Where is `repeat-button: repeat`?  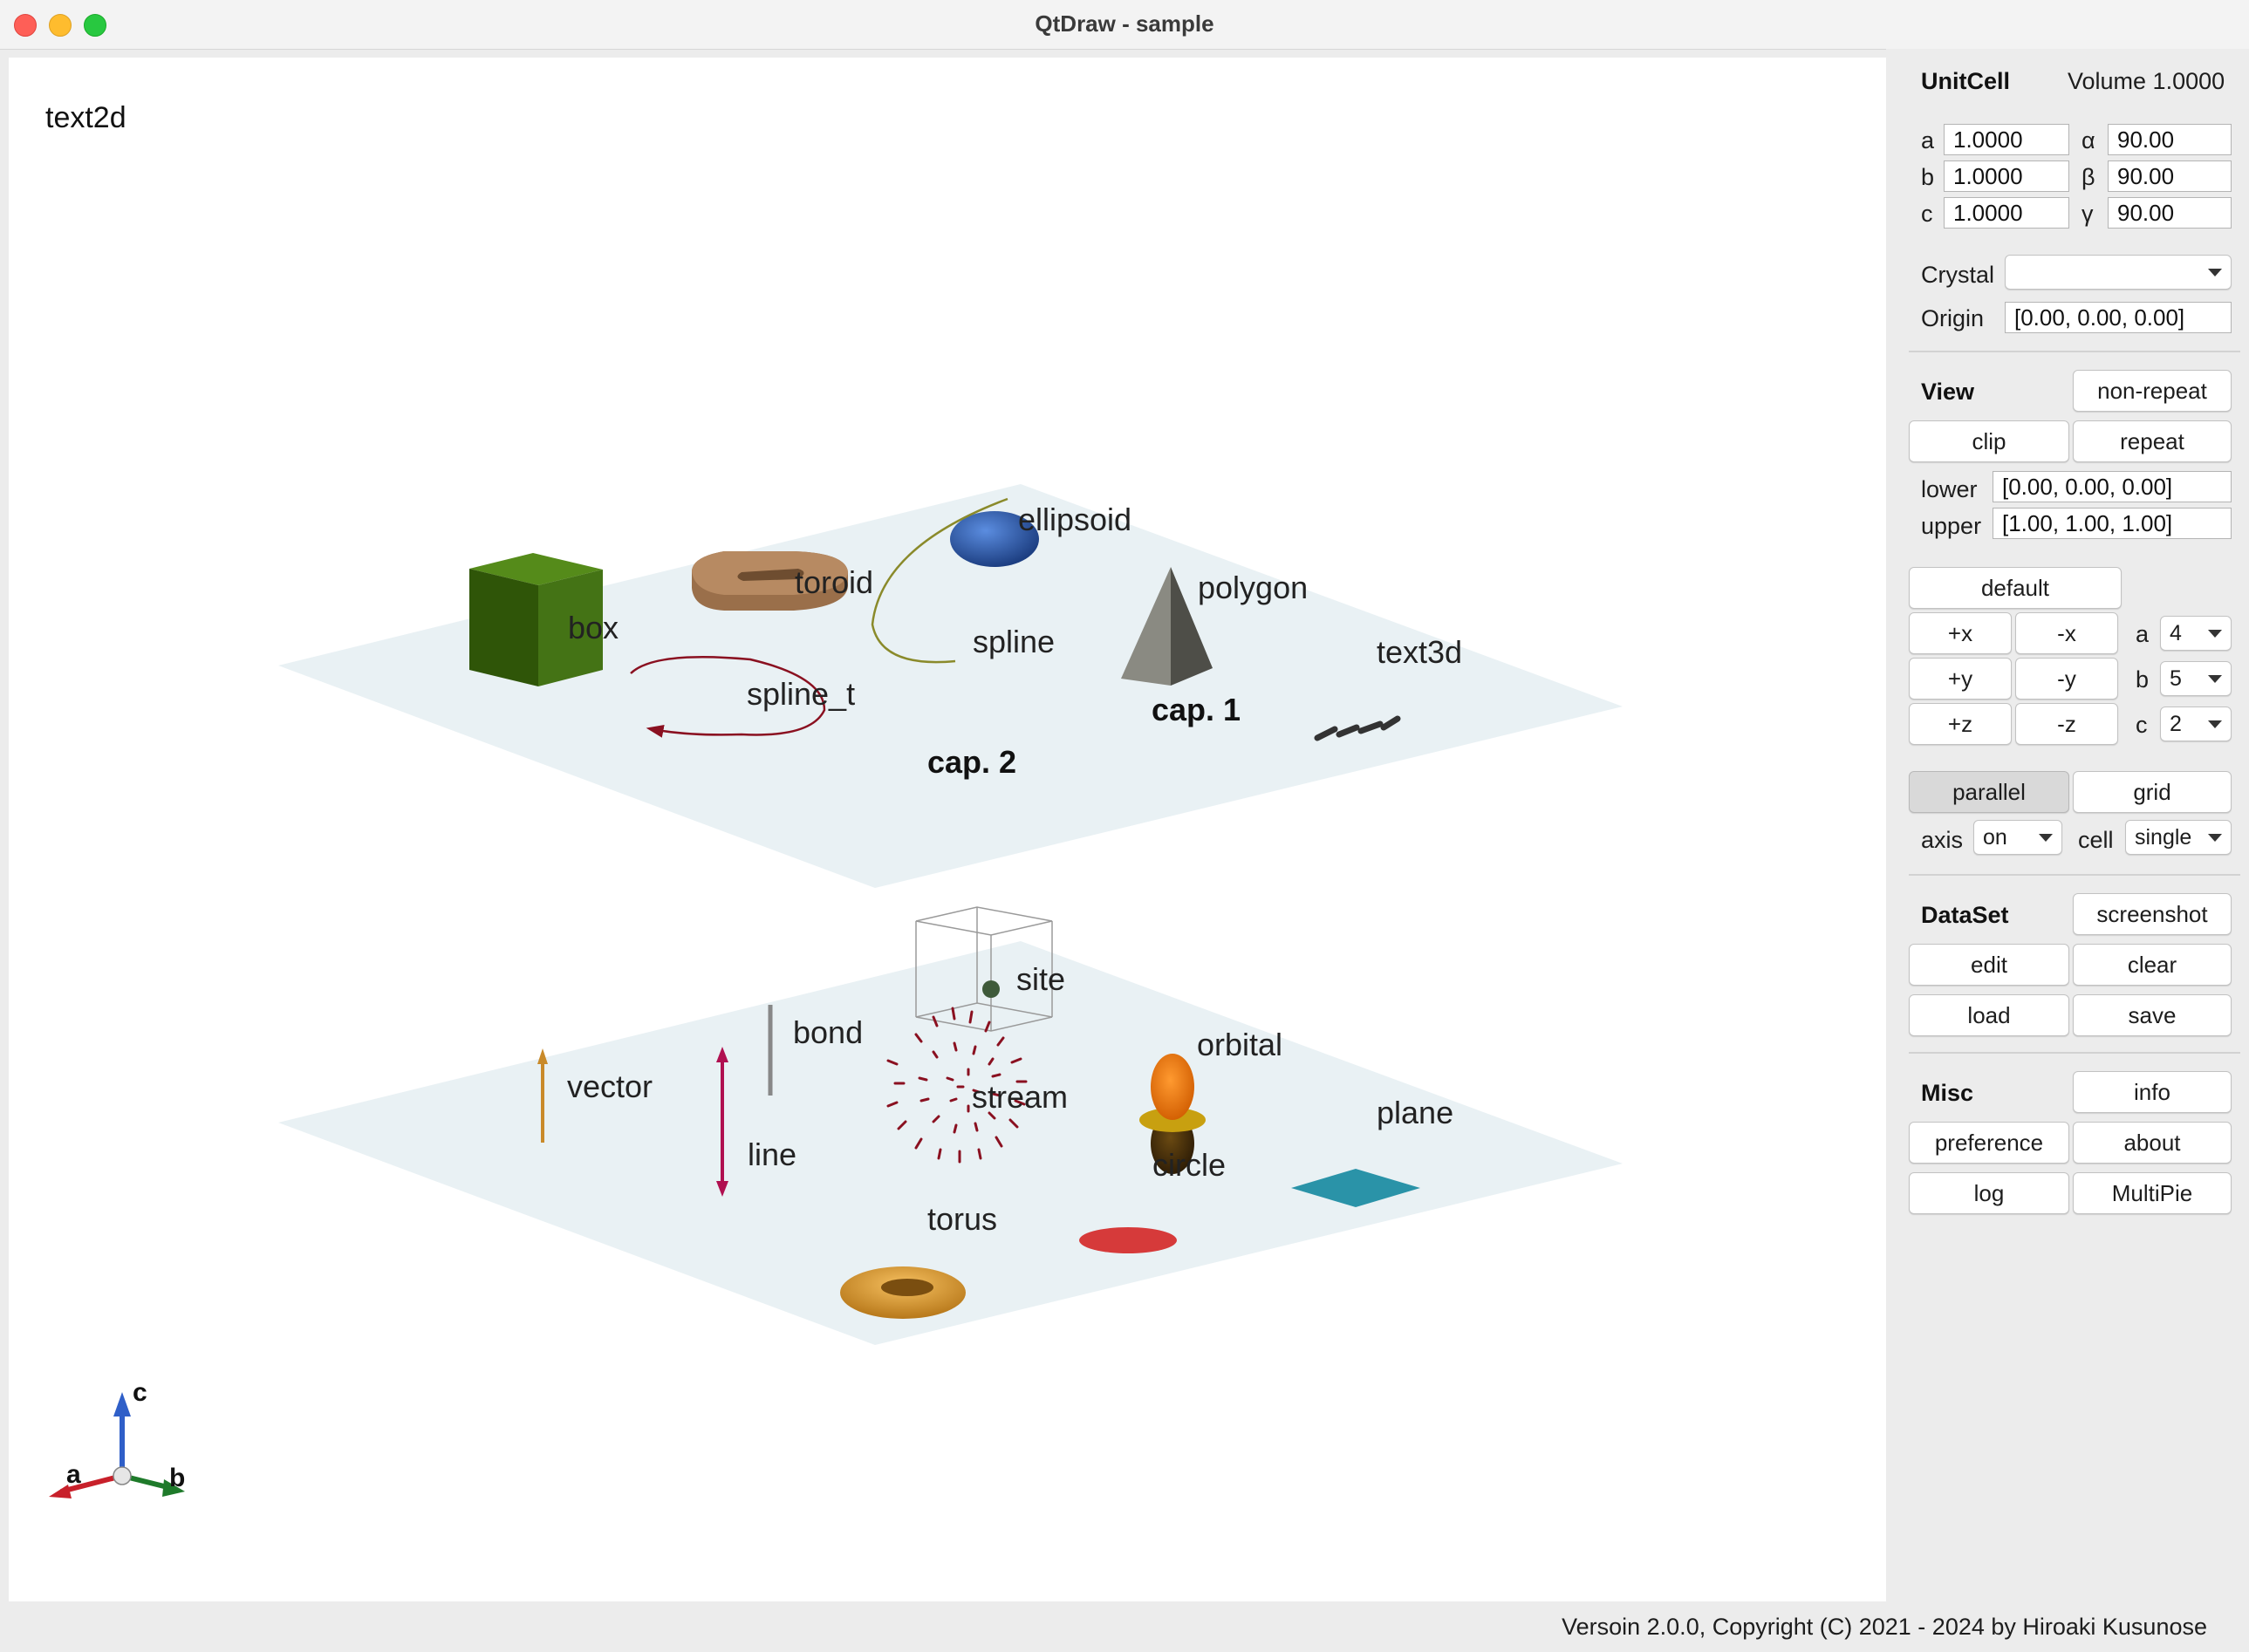
repeat-button: repeat is located at coordinates (2152, 441).